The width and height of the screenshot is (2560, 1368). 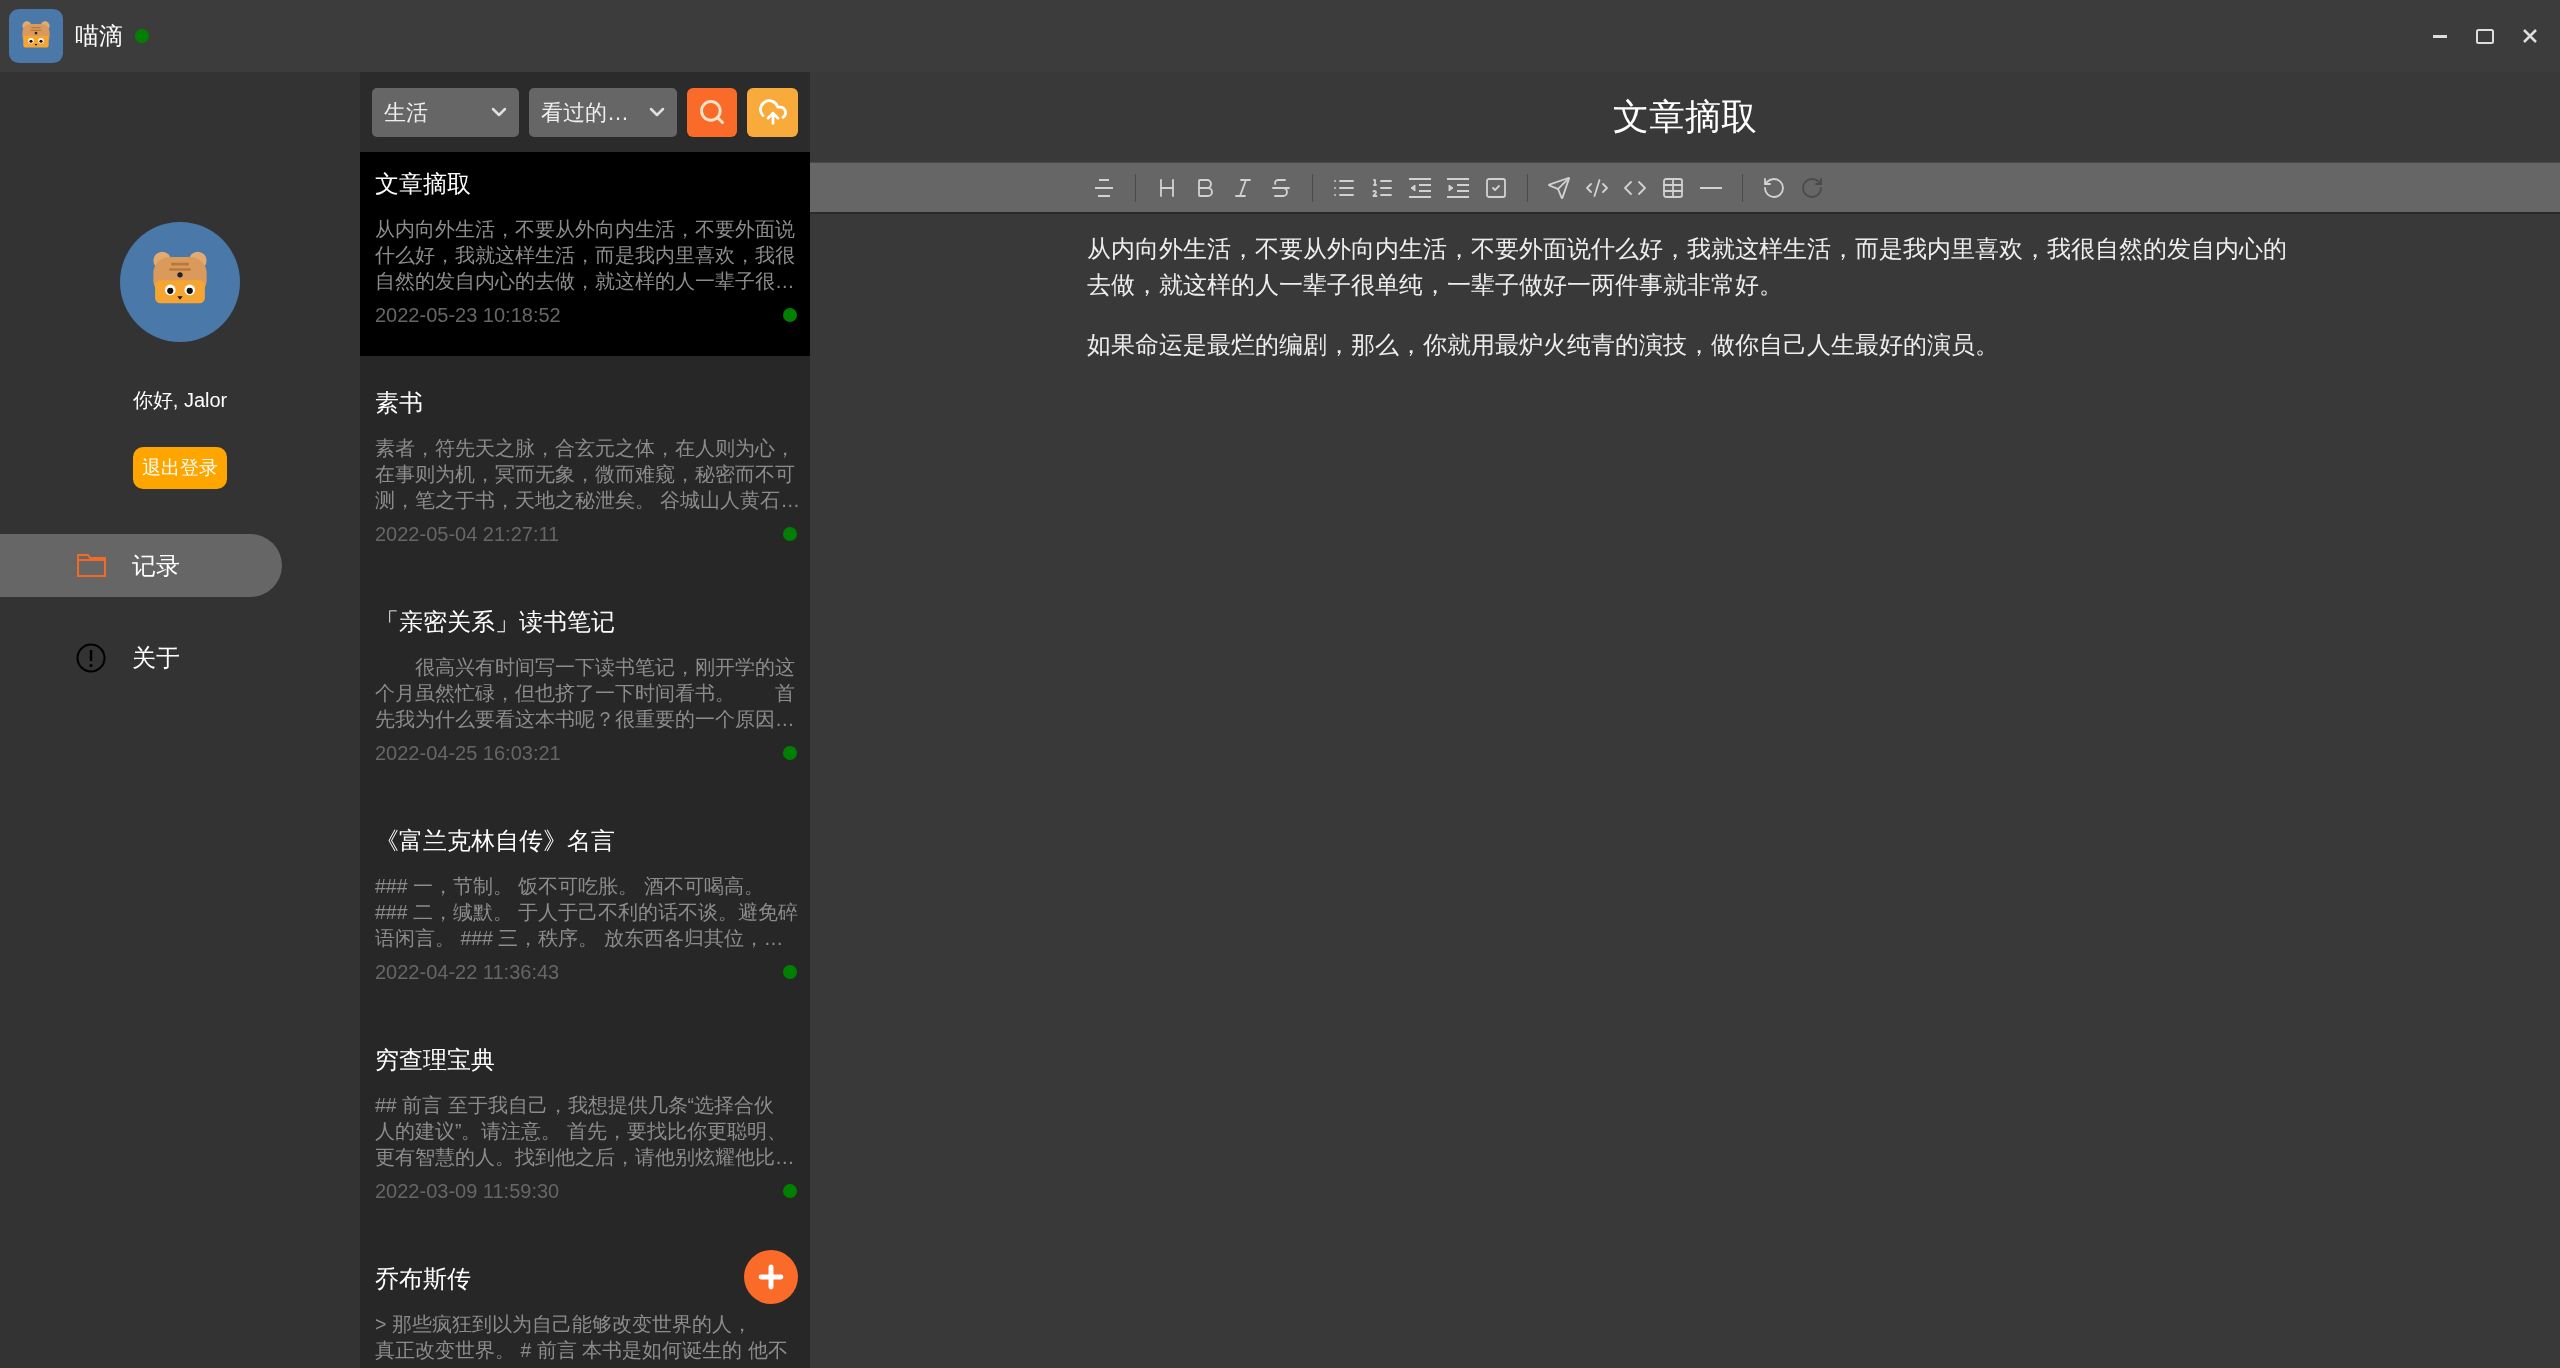 What do you see at coordinates (771, 1277) in the screenshot?
I see `add-note-button` at bounding box center [771, 1277].